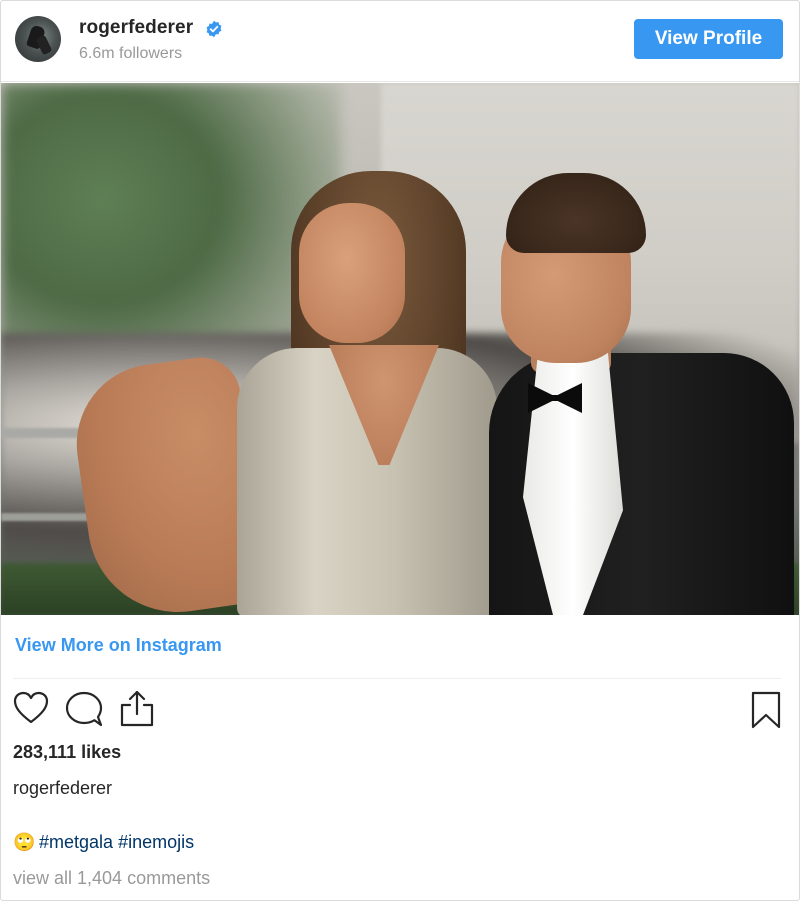  Describe the element at coordinates (397, 678) in the screenshot. I see `divider` at that location.